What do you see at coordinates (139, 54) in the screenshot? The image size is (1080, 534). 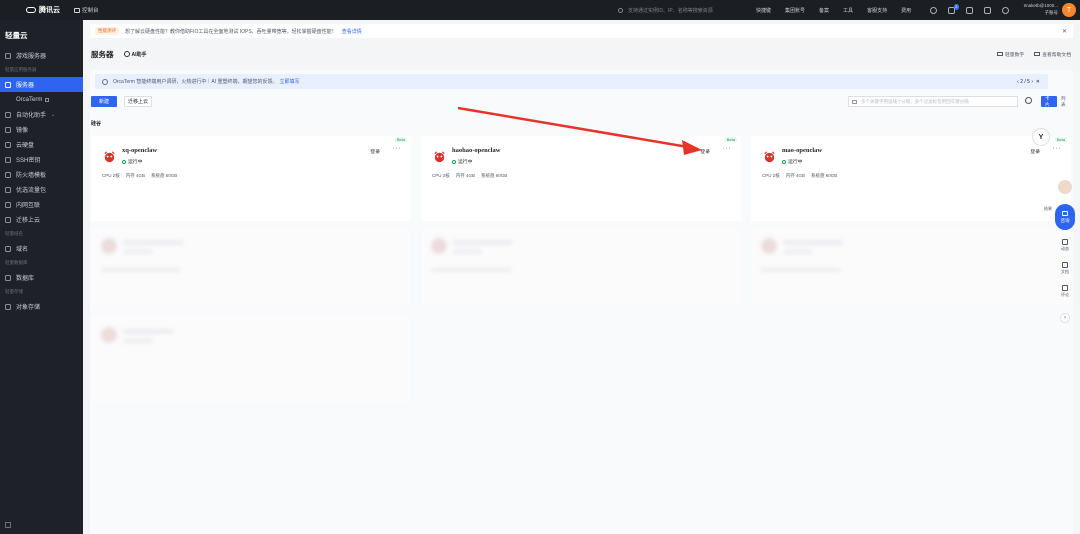 I see `ai-label: AI助手` at bounding box center [139, 54].